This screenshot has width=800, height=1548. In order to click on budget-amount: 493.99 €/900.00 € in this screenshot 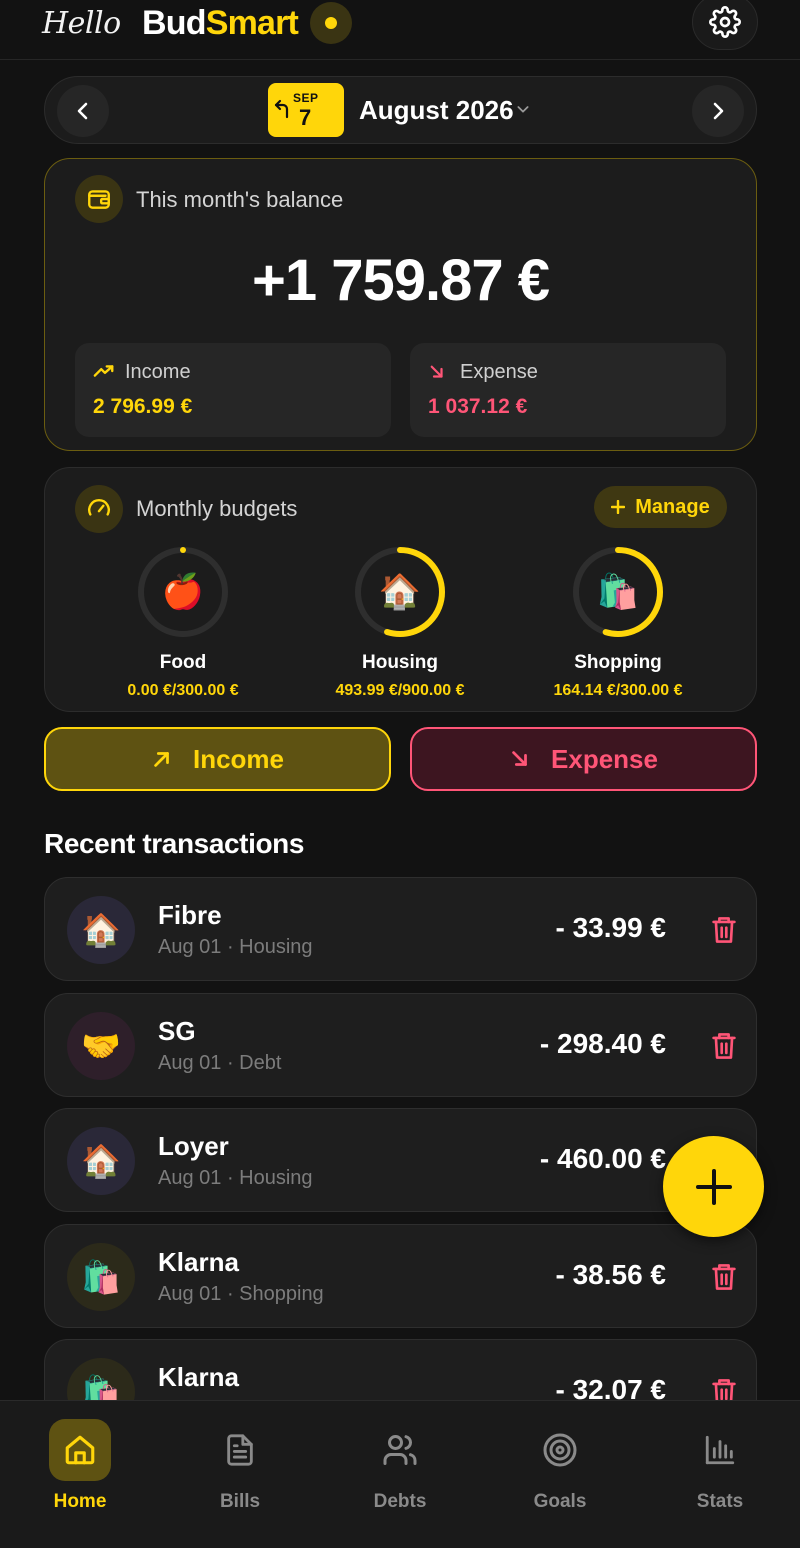, I will do `click(400, 690)`.